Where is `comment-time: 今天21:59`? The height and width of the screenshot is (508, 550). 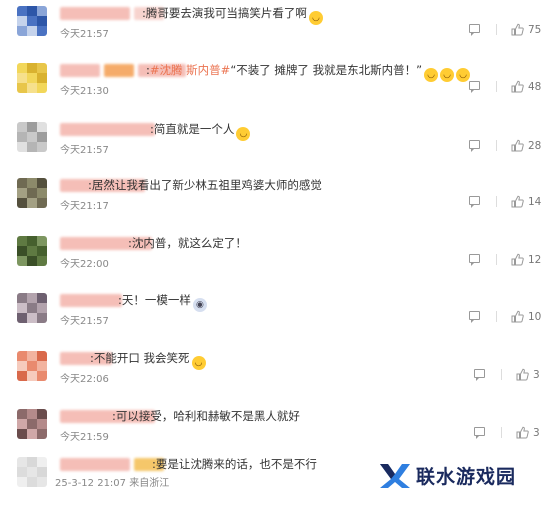 comment-time: 今天21:59 is located at coordinates (84, 437).